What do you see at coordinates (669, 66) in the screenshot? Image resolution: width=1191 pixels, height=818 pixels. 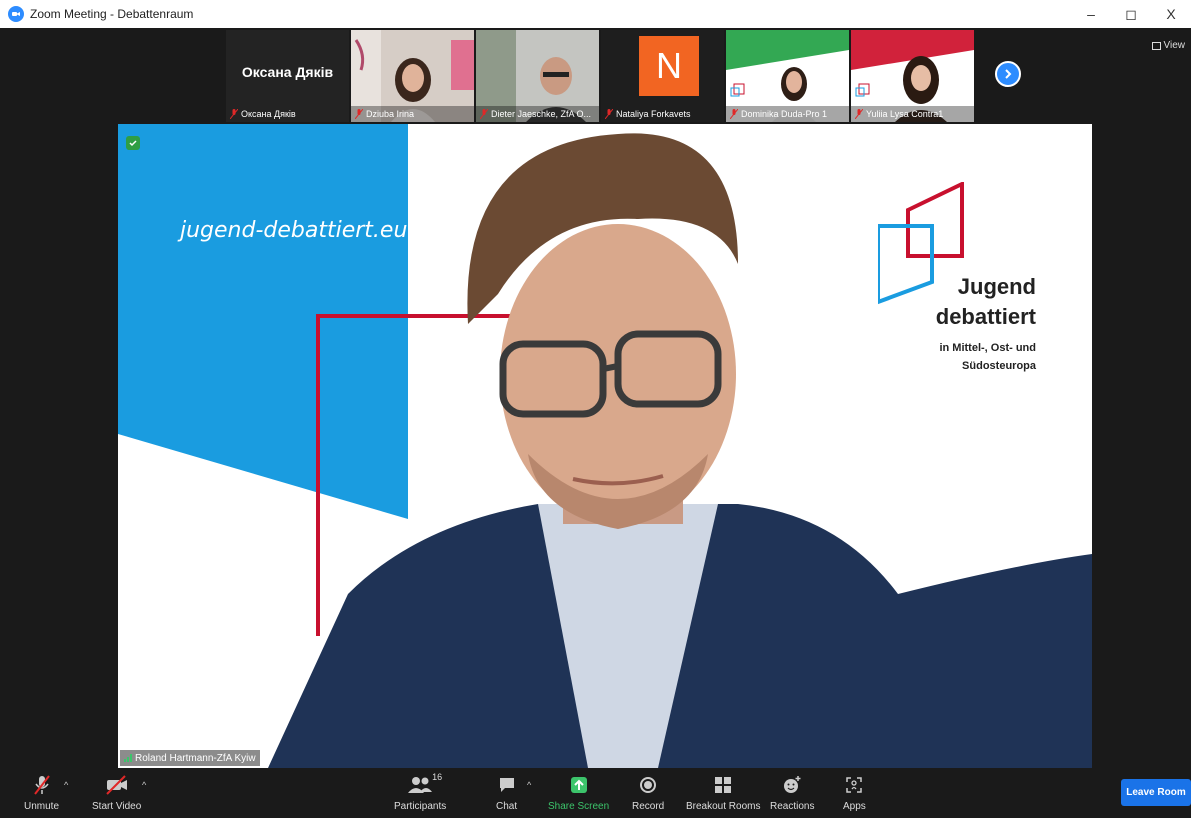 I see `participant-avatar: N` at bounding box center [669, 66].